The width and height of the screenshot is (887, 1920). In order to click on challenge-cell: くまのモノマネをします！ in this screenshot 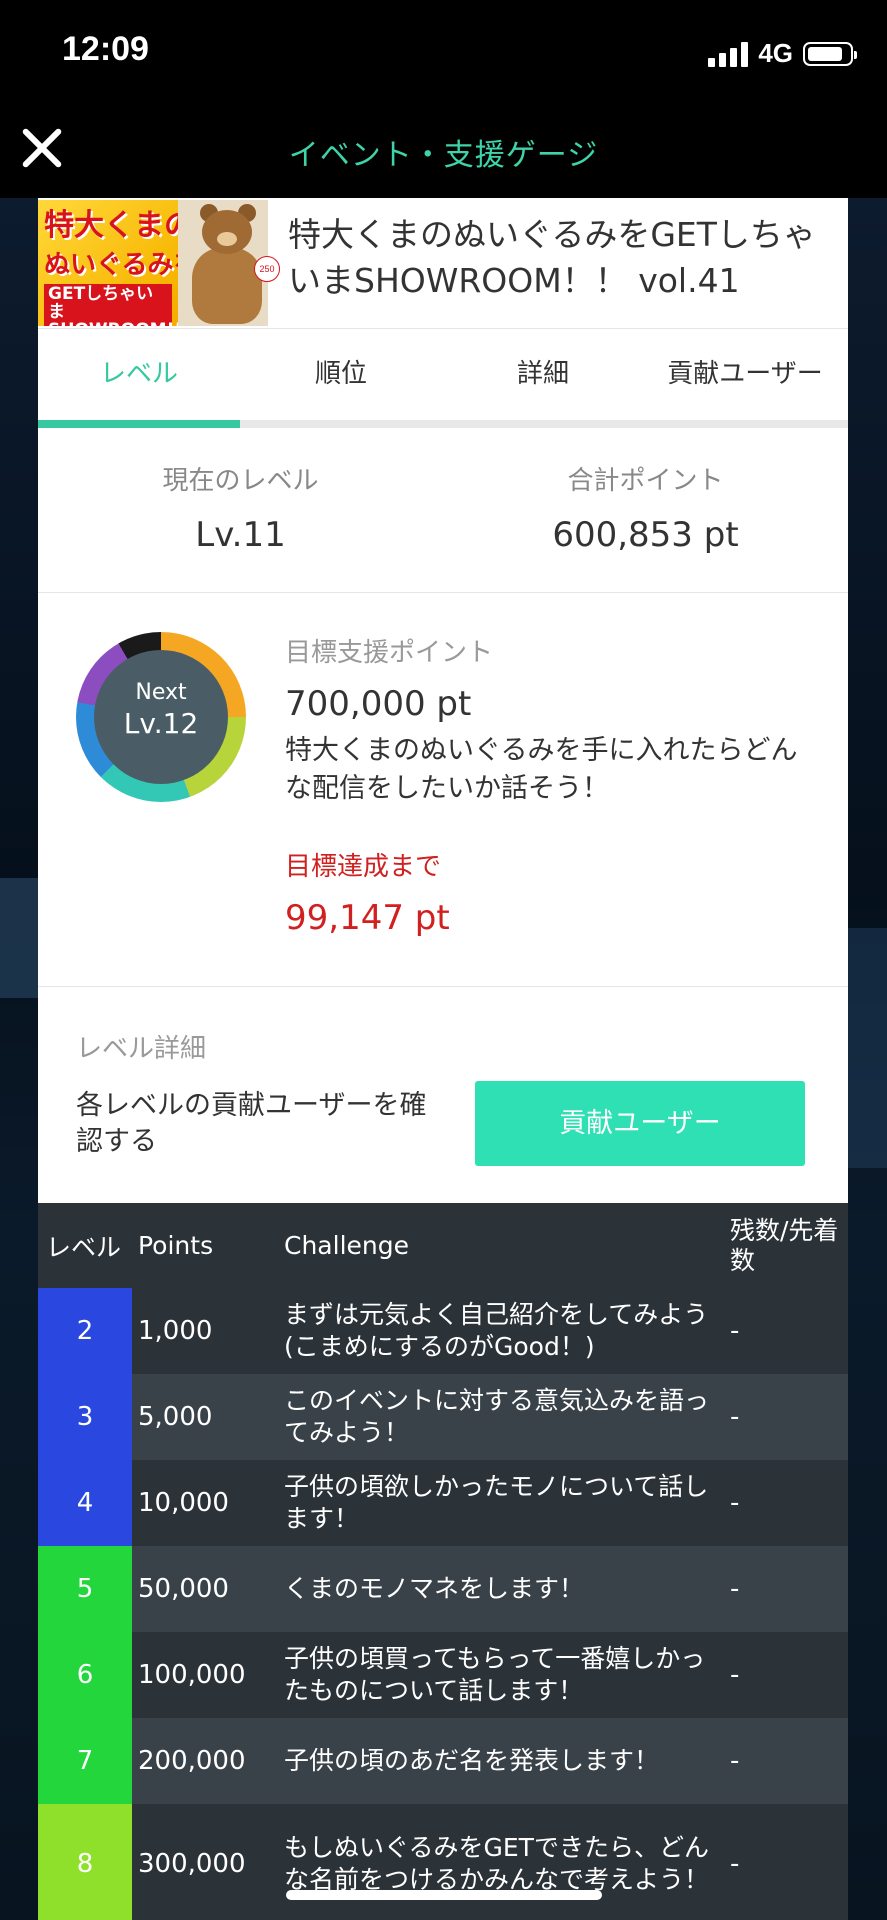, I will do `click(434, 1588)`.